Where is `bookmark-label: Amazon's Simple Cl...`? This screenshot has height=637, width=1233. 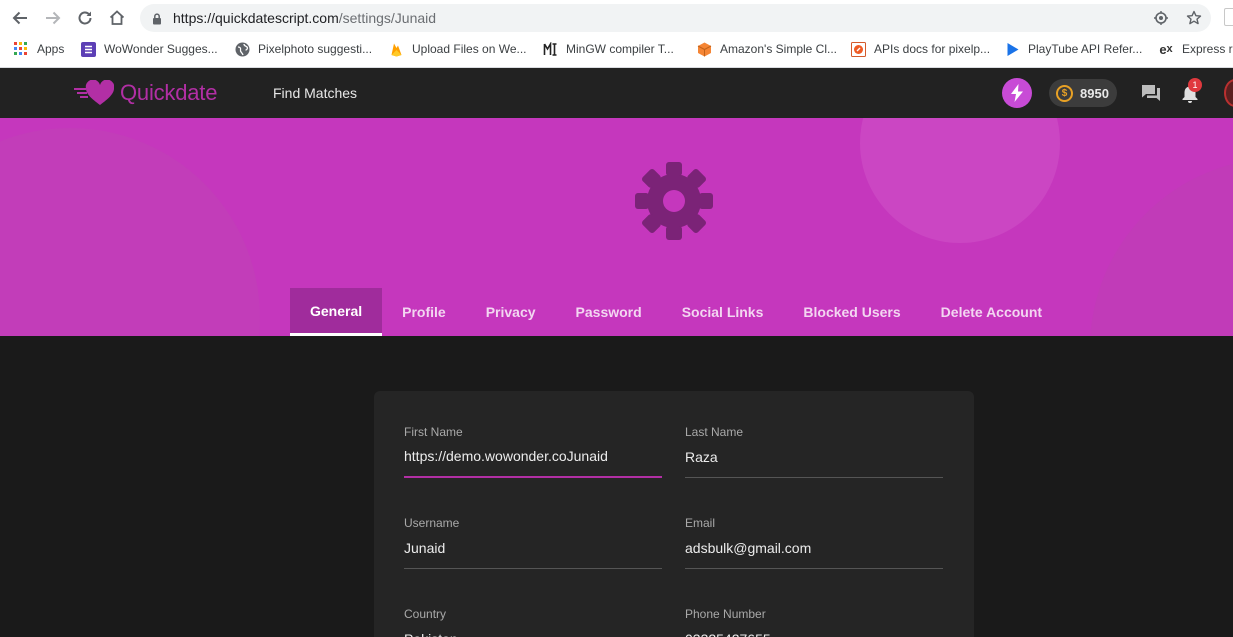
bookmark-label: Amazon's Simple Cl... is located at coordinates (778, 49).